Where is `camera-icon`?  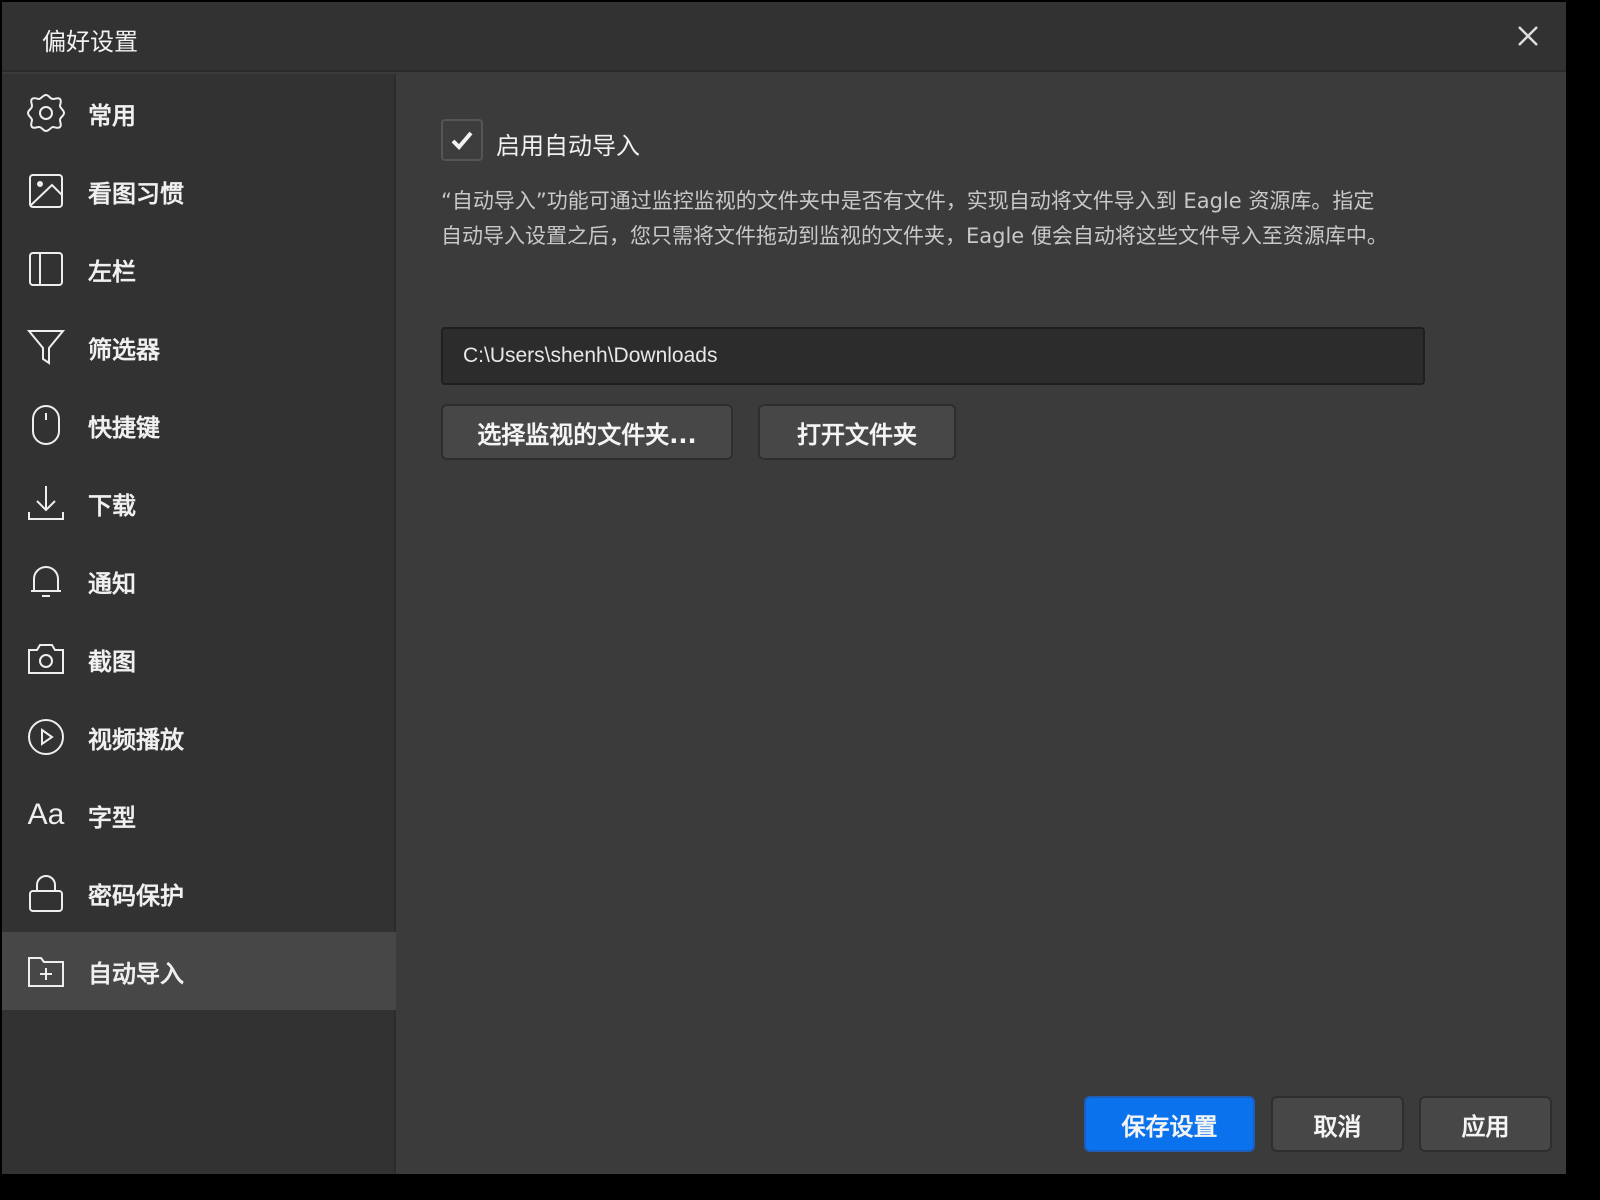
camera-icon is located at coordinates (46, 659).